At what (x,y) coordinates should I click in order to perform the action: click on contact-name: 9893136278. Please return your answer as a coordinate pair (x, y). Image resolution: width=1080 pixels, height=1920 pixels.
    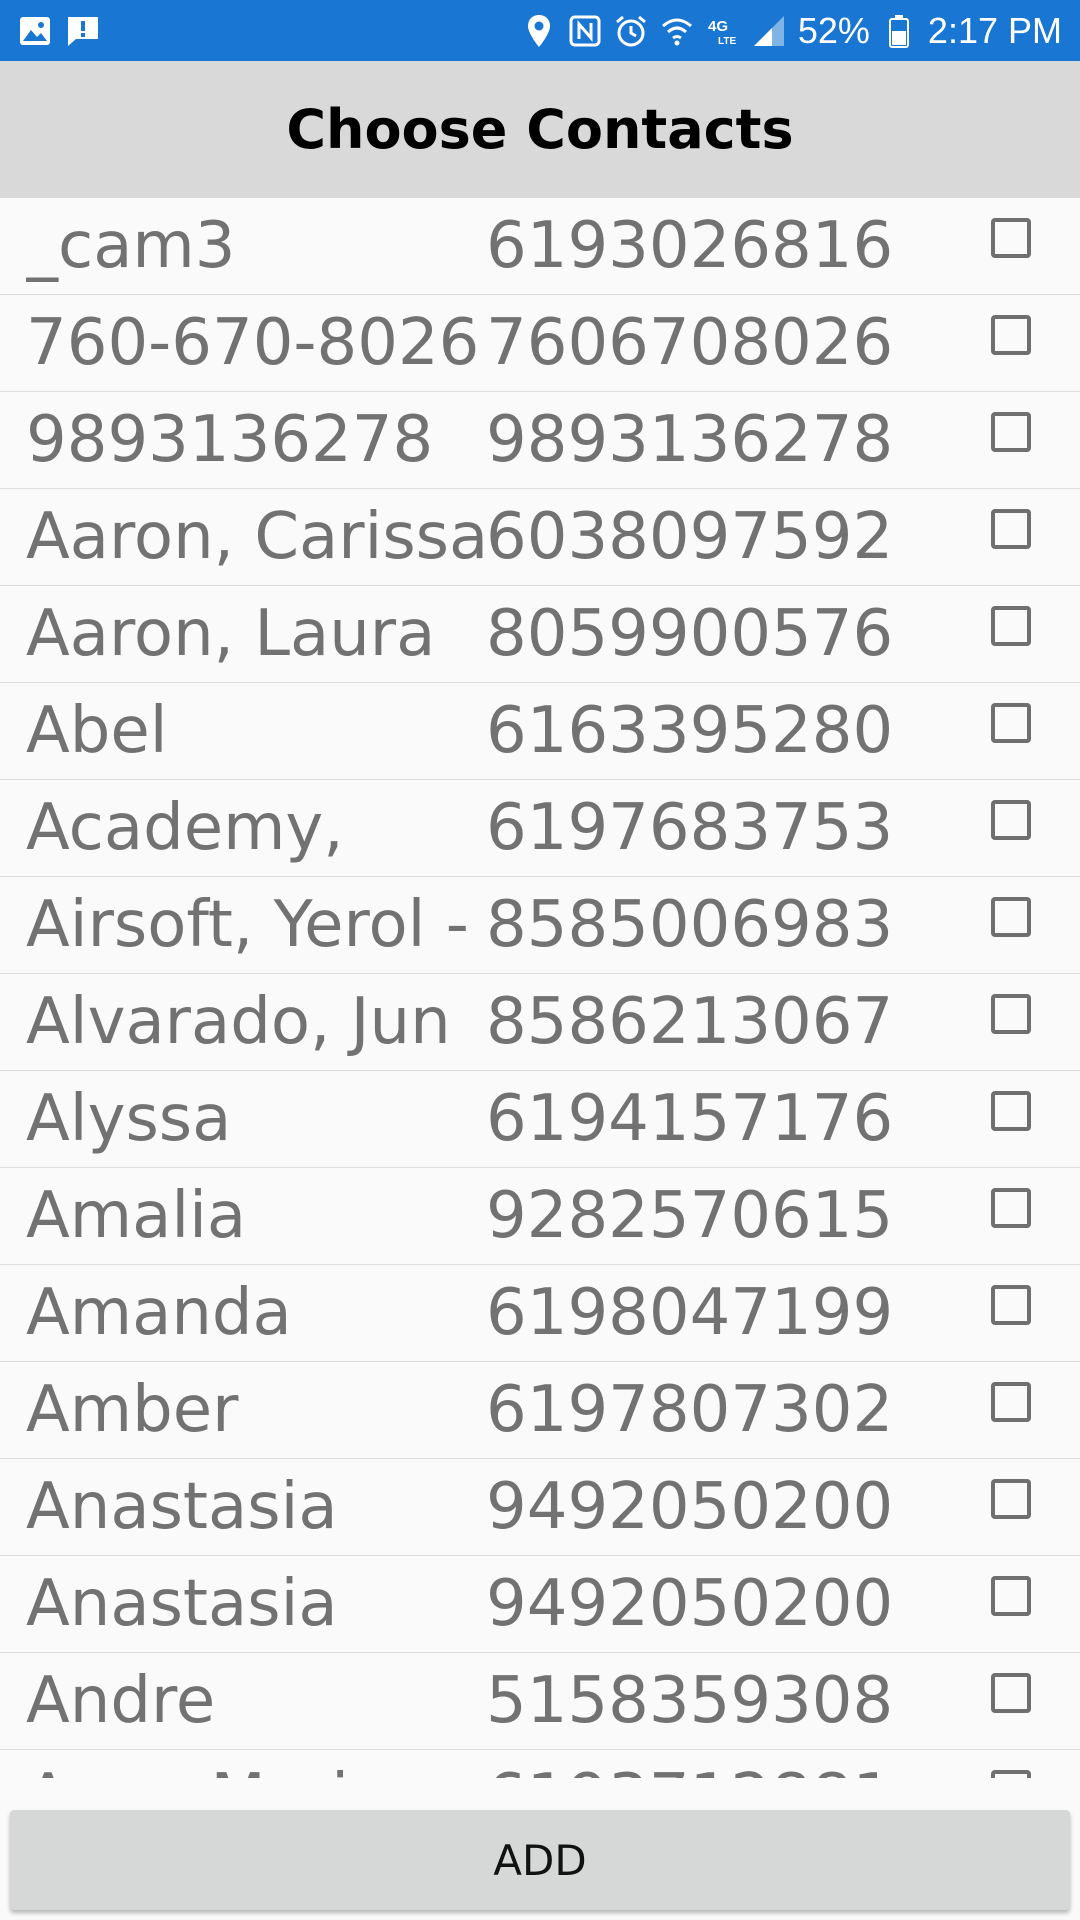
    Looking at the image, I should click on (230, 440).